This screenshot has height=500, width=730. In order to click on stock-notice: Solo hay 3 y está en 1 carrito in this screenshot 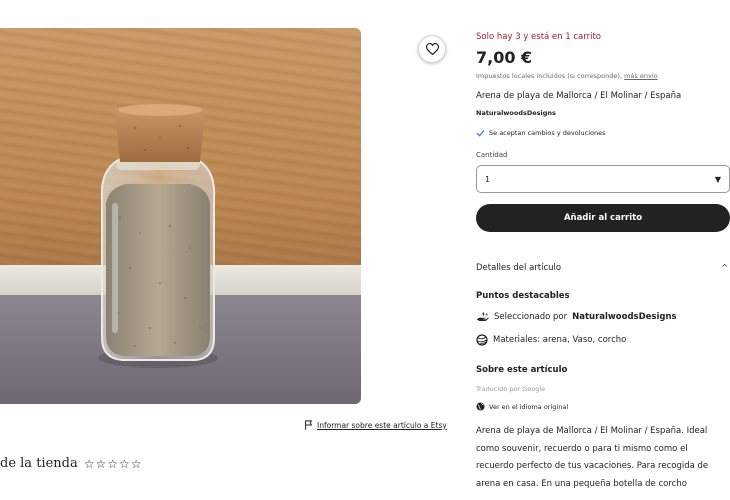, I will do `click(538, 37)`.